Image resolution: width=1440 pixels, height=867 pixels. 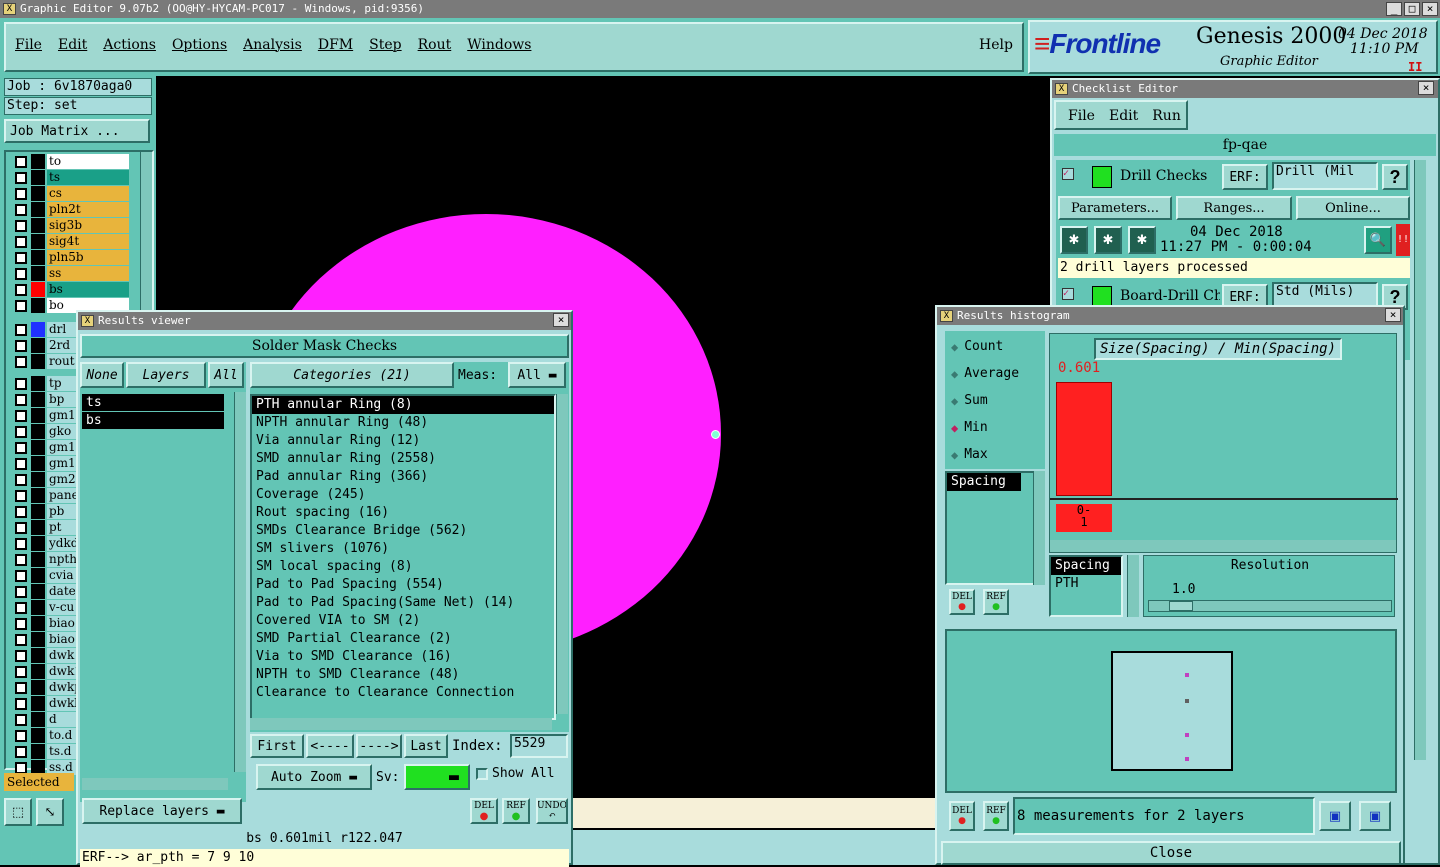 What do you see at coordinates (403, 549) in the screenshot?
I see `category-item: SM slivers (1076)` at bounding box center [403, 549].